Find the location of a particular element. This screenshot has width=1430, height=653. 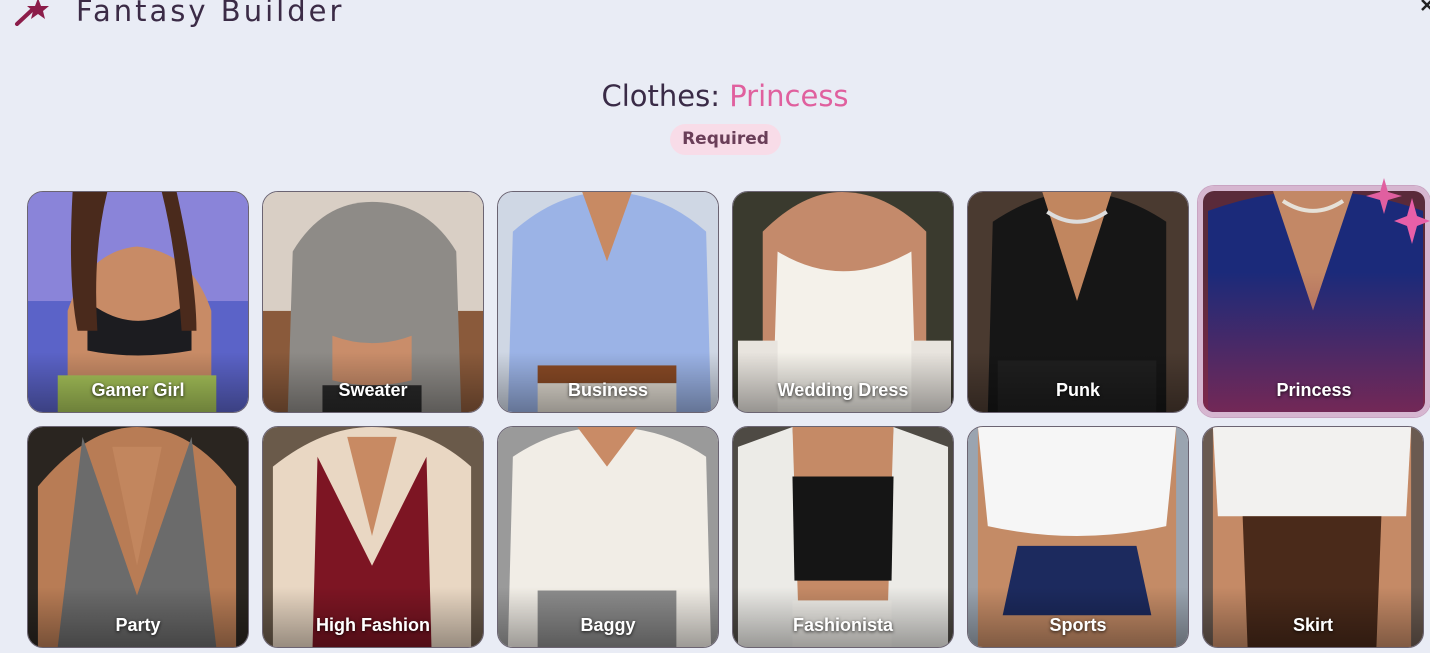

option-label: Fashionista is located at coordinates (843, 625).